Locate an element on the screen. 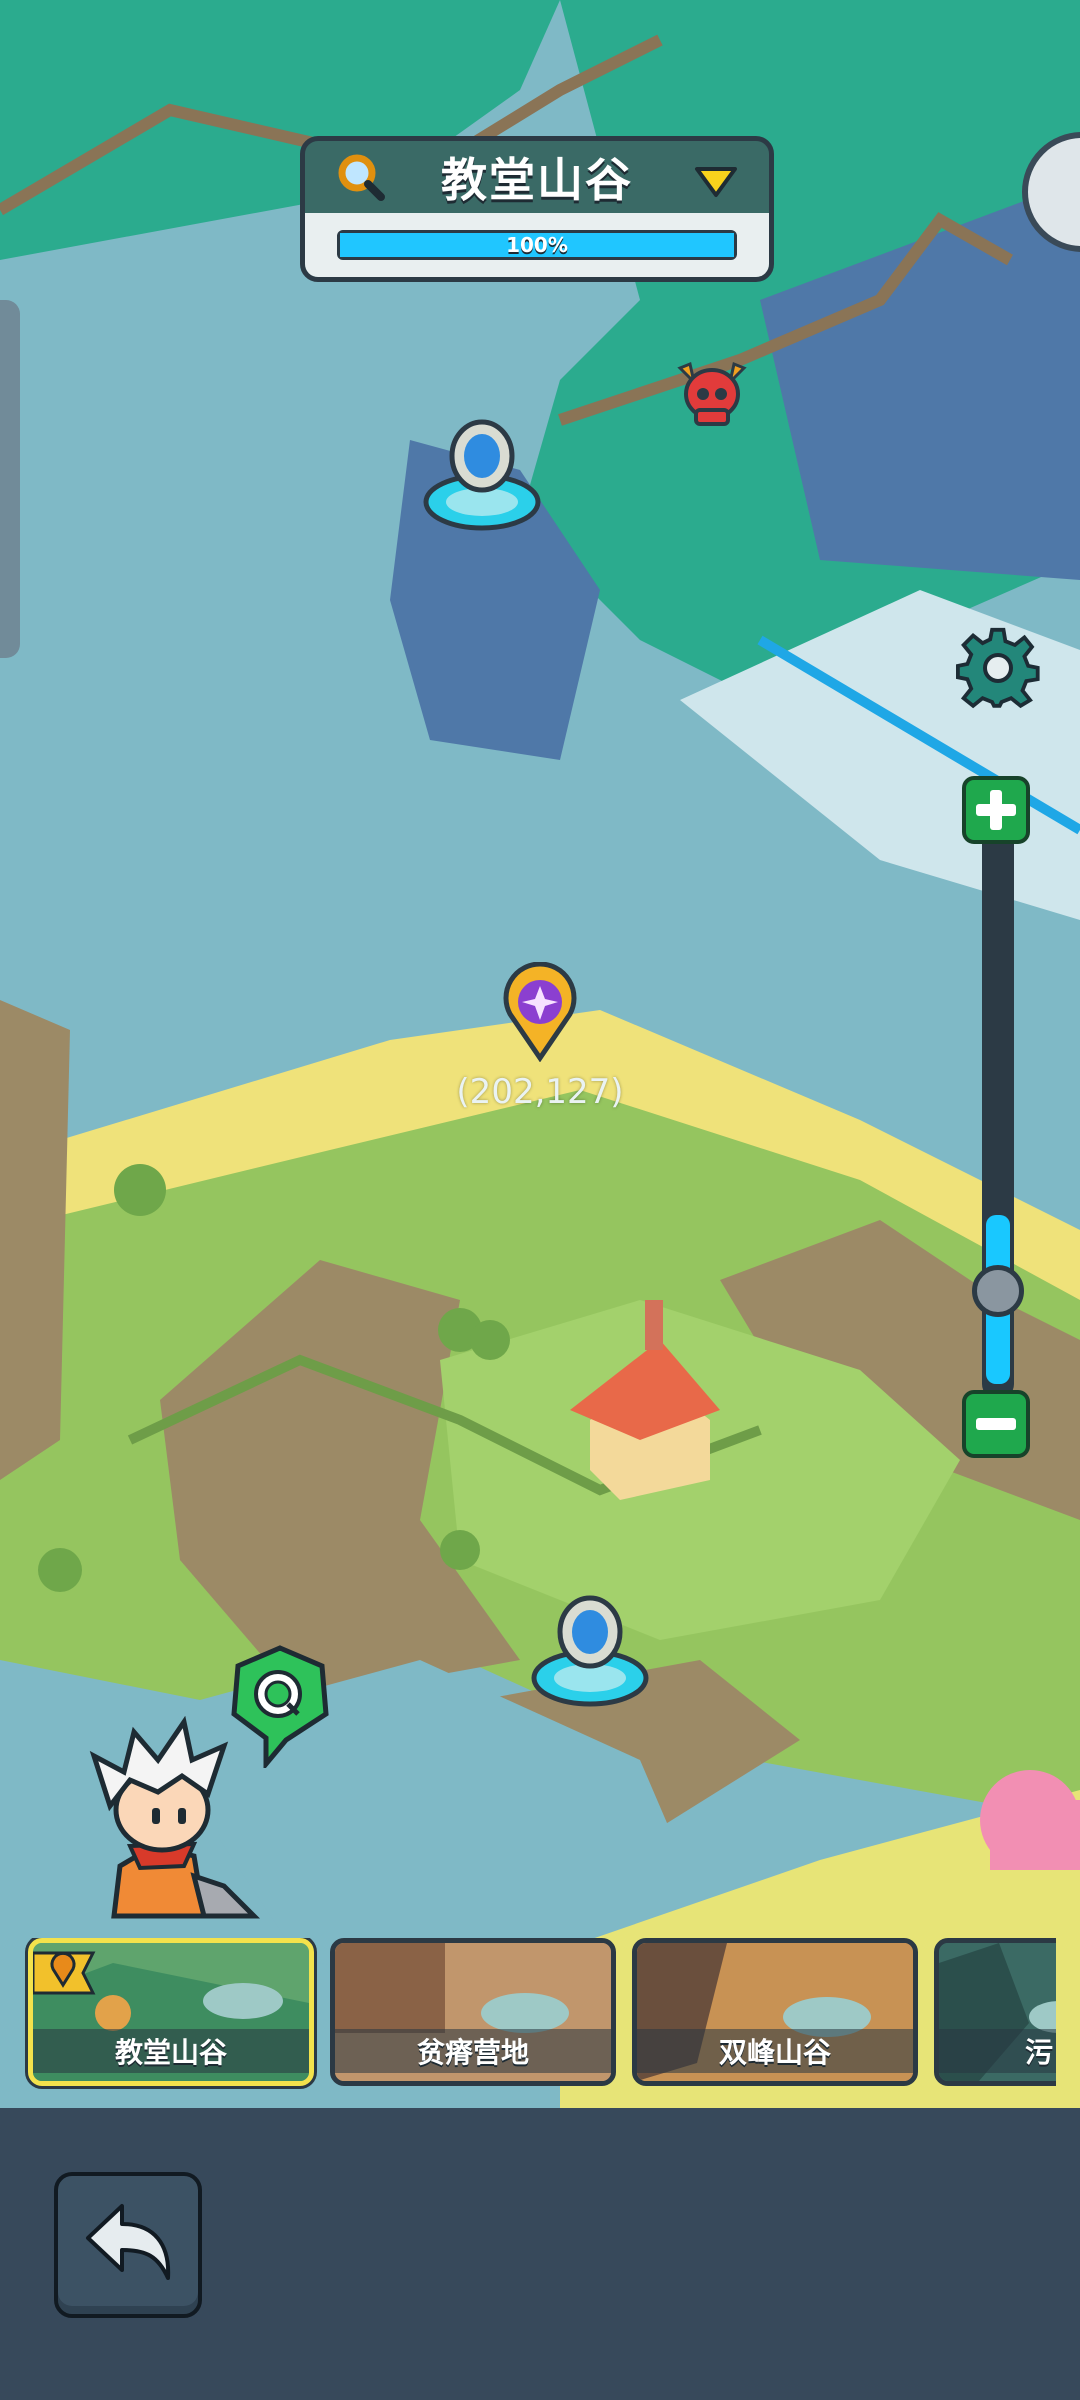 The height and width of the screenshot is (2400, 1080). region-card-label: 贫瘠营地 is located at coordinates (473, 2051).